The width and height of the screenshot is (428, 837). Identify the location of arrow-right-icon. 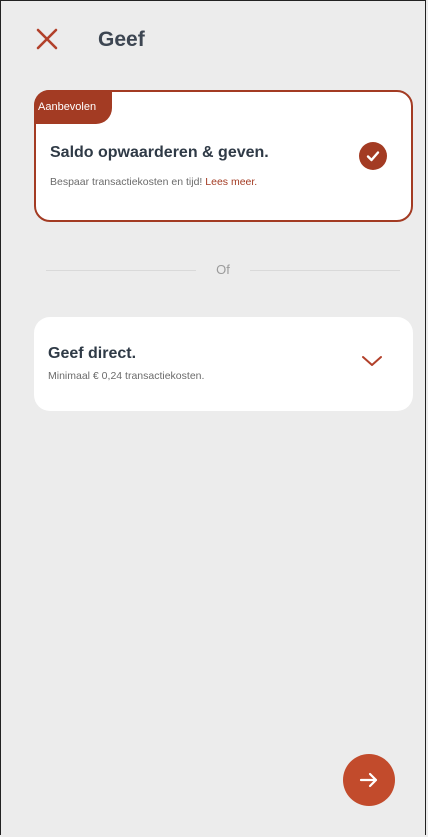
(368, 780).